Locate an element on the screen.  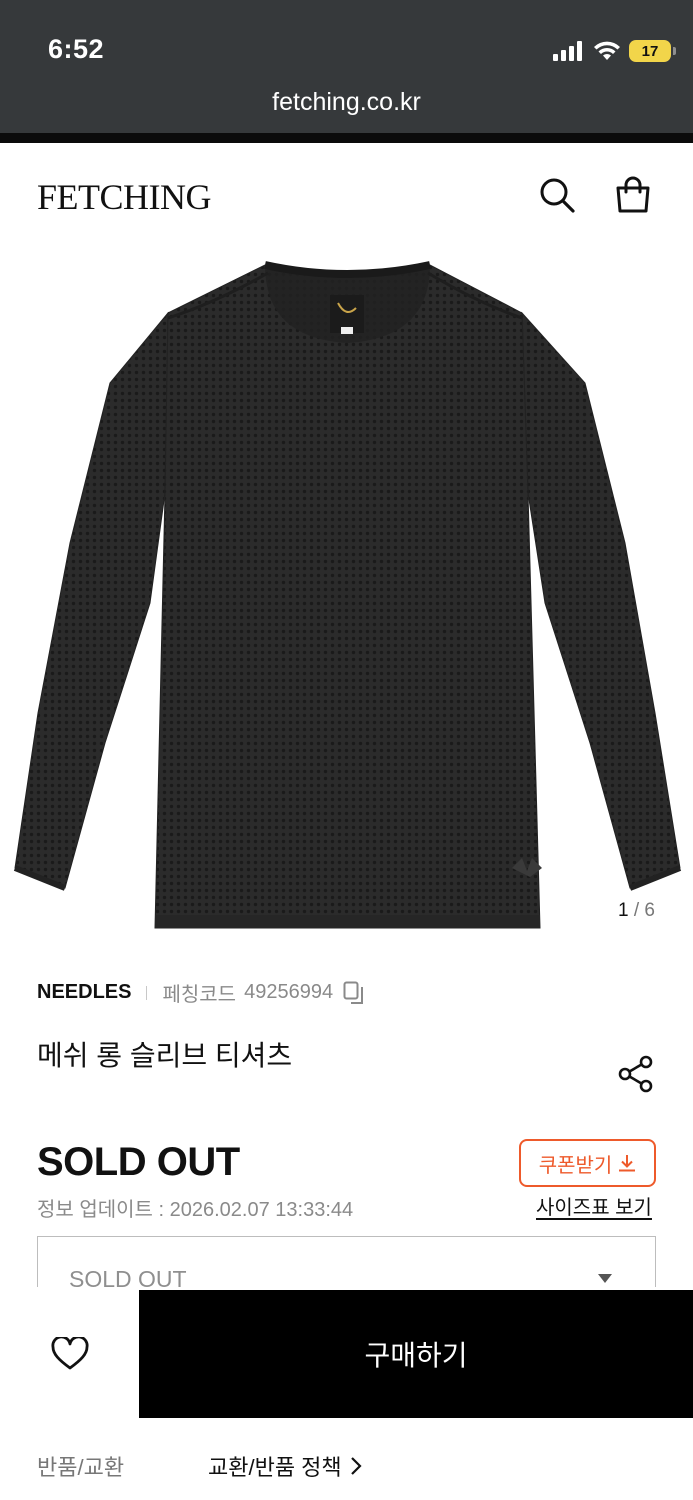
address-bar: fetching.co.kr is located at coordinates (346, 102).